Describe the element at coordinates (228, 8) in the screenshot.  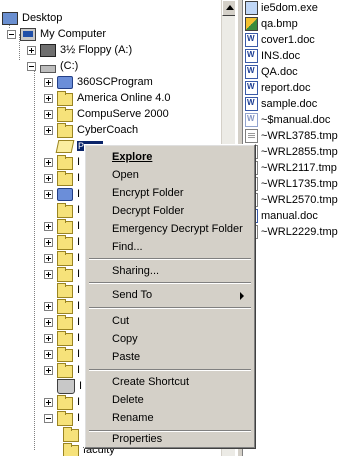
I see `scroll-up-button` at that location.